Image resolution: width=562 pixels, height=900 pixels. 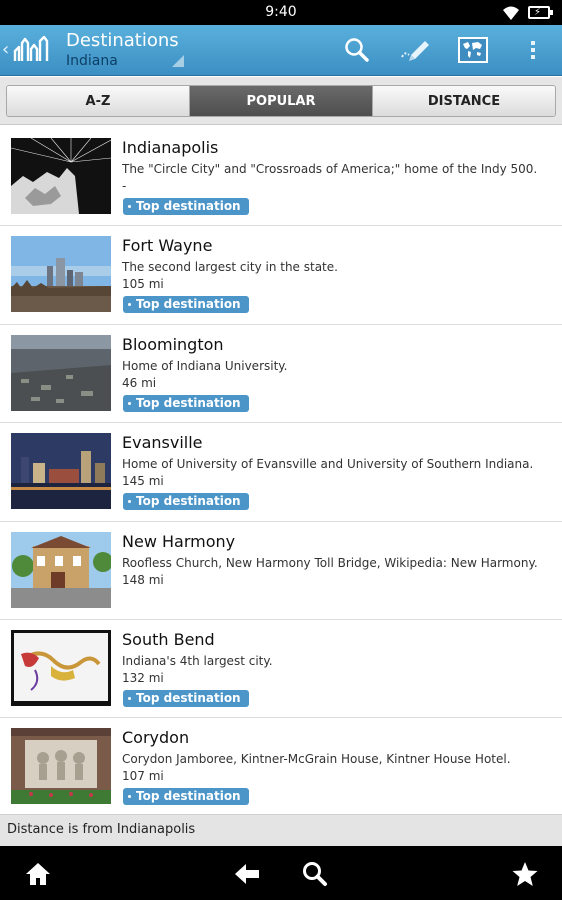 I want to click on destination-name: Indianapolis, so click(x=170, y=147).